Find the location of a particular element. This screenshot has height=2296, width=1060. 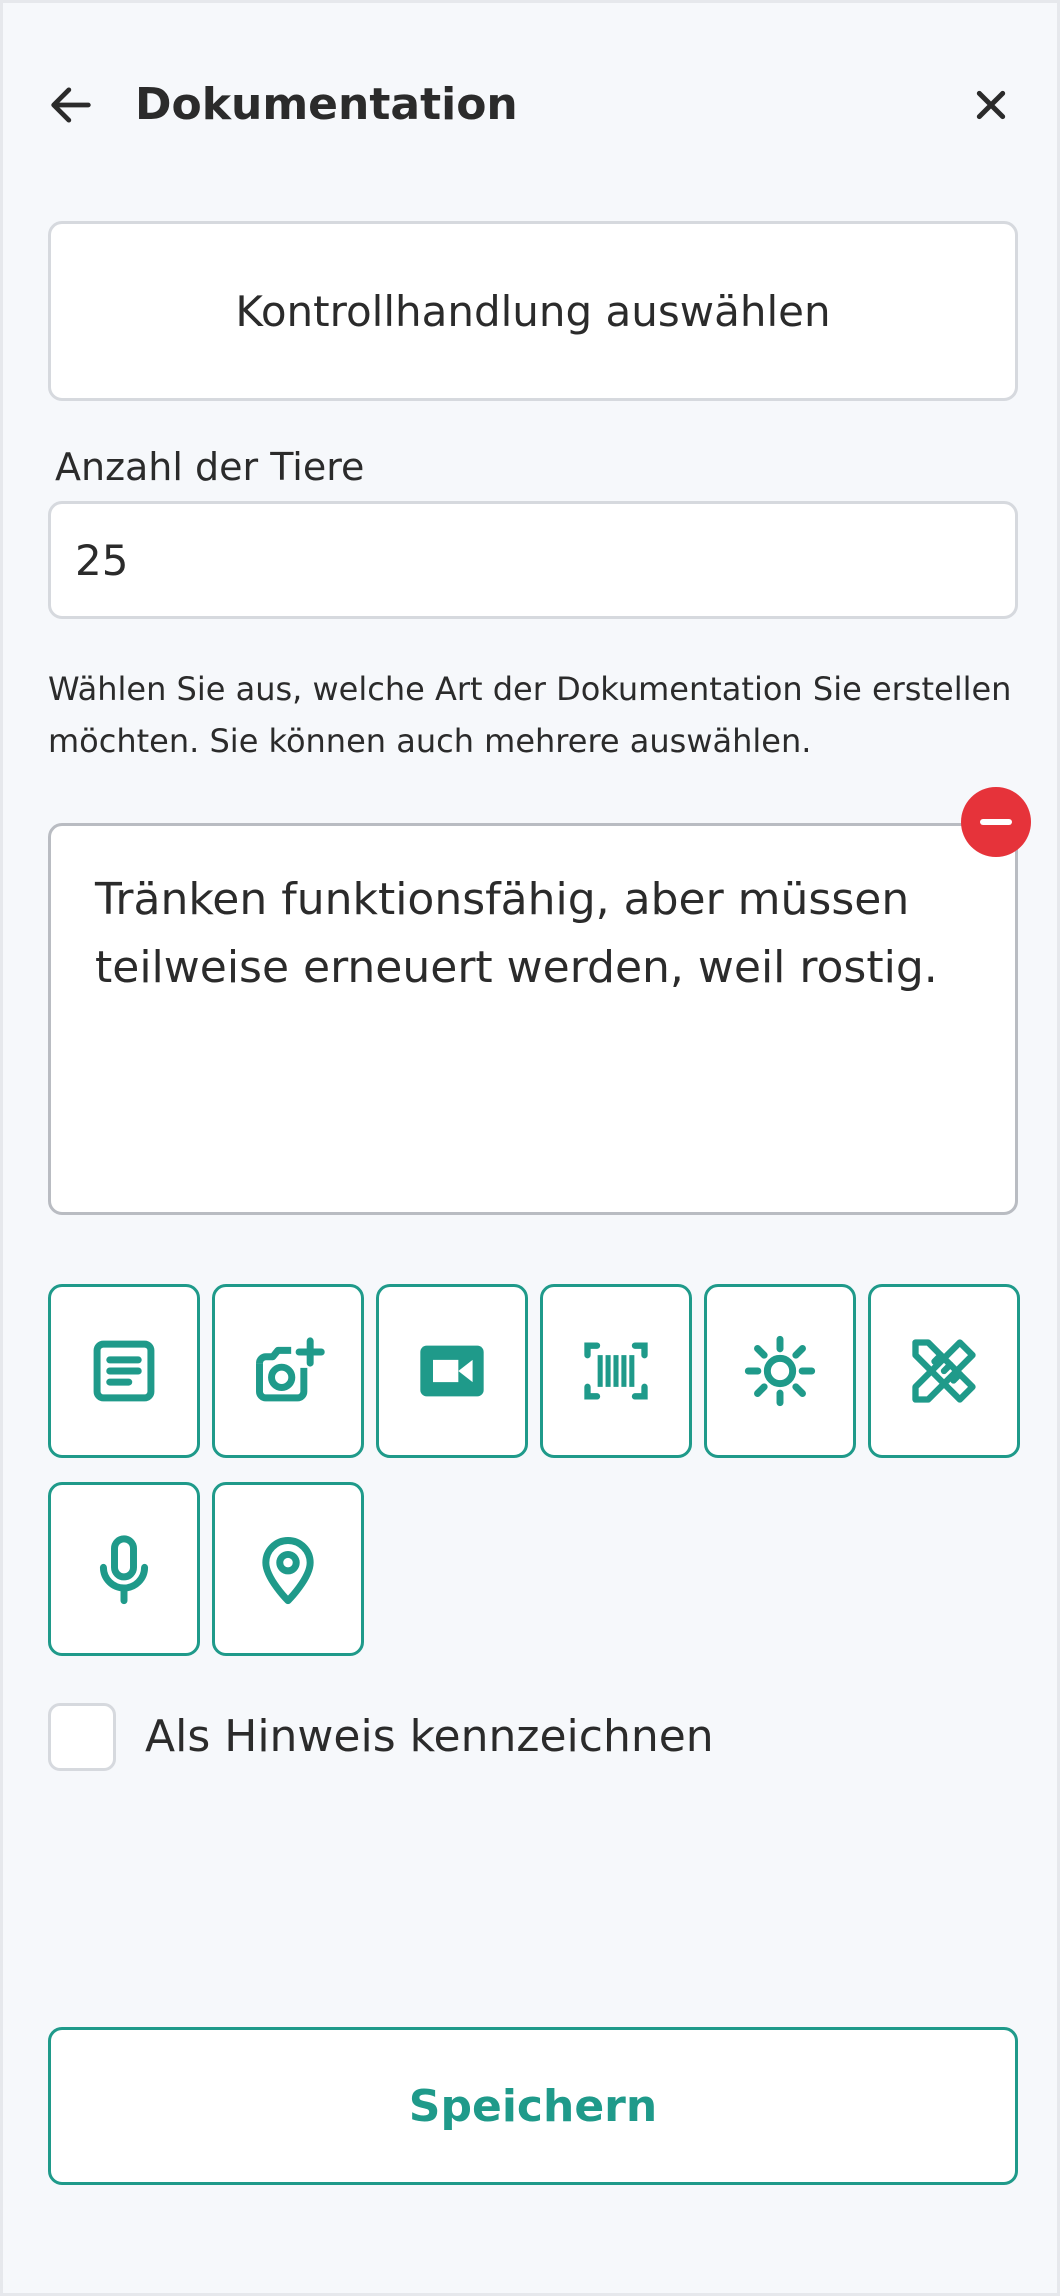

close-icon is located at coordinates (991, 105).